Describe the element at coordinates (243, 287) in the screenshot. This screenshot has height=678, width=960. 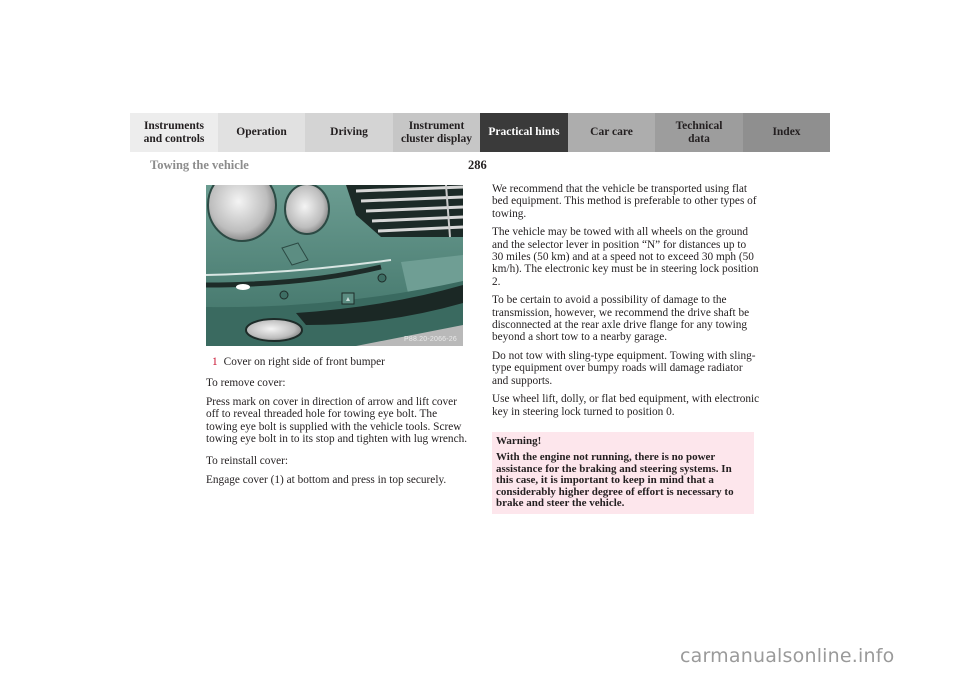
I see `strip-reflection` at that location.